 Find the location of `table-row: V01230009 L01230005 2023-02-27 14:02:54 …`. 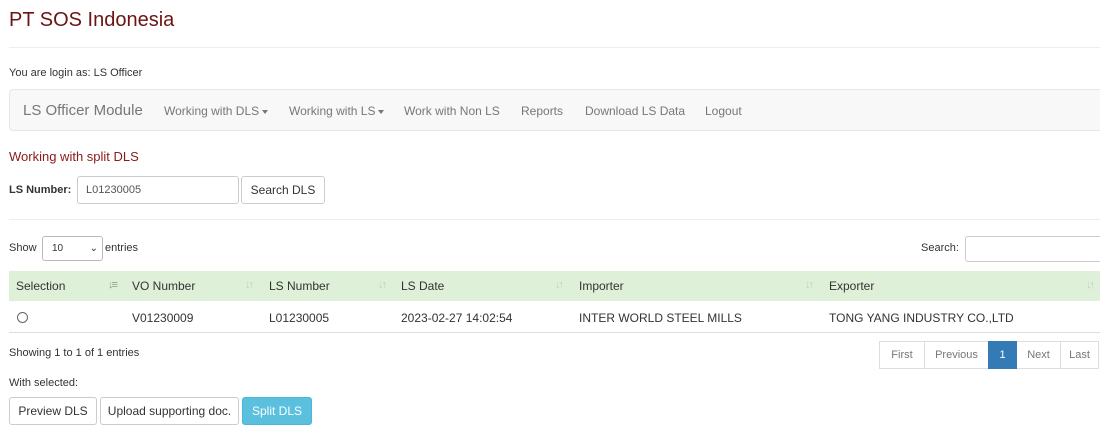

table-row: V01230009 L01230005 2023-02-27 14:02:54 … is located at coordinates (554, 317).